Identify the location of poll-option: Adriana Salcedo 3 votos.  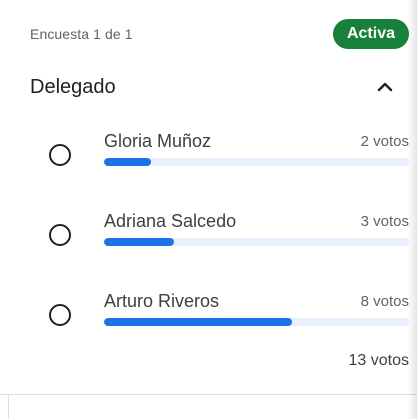
(208, 240).